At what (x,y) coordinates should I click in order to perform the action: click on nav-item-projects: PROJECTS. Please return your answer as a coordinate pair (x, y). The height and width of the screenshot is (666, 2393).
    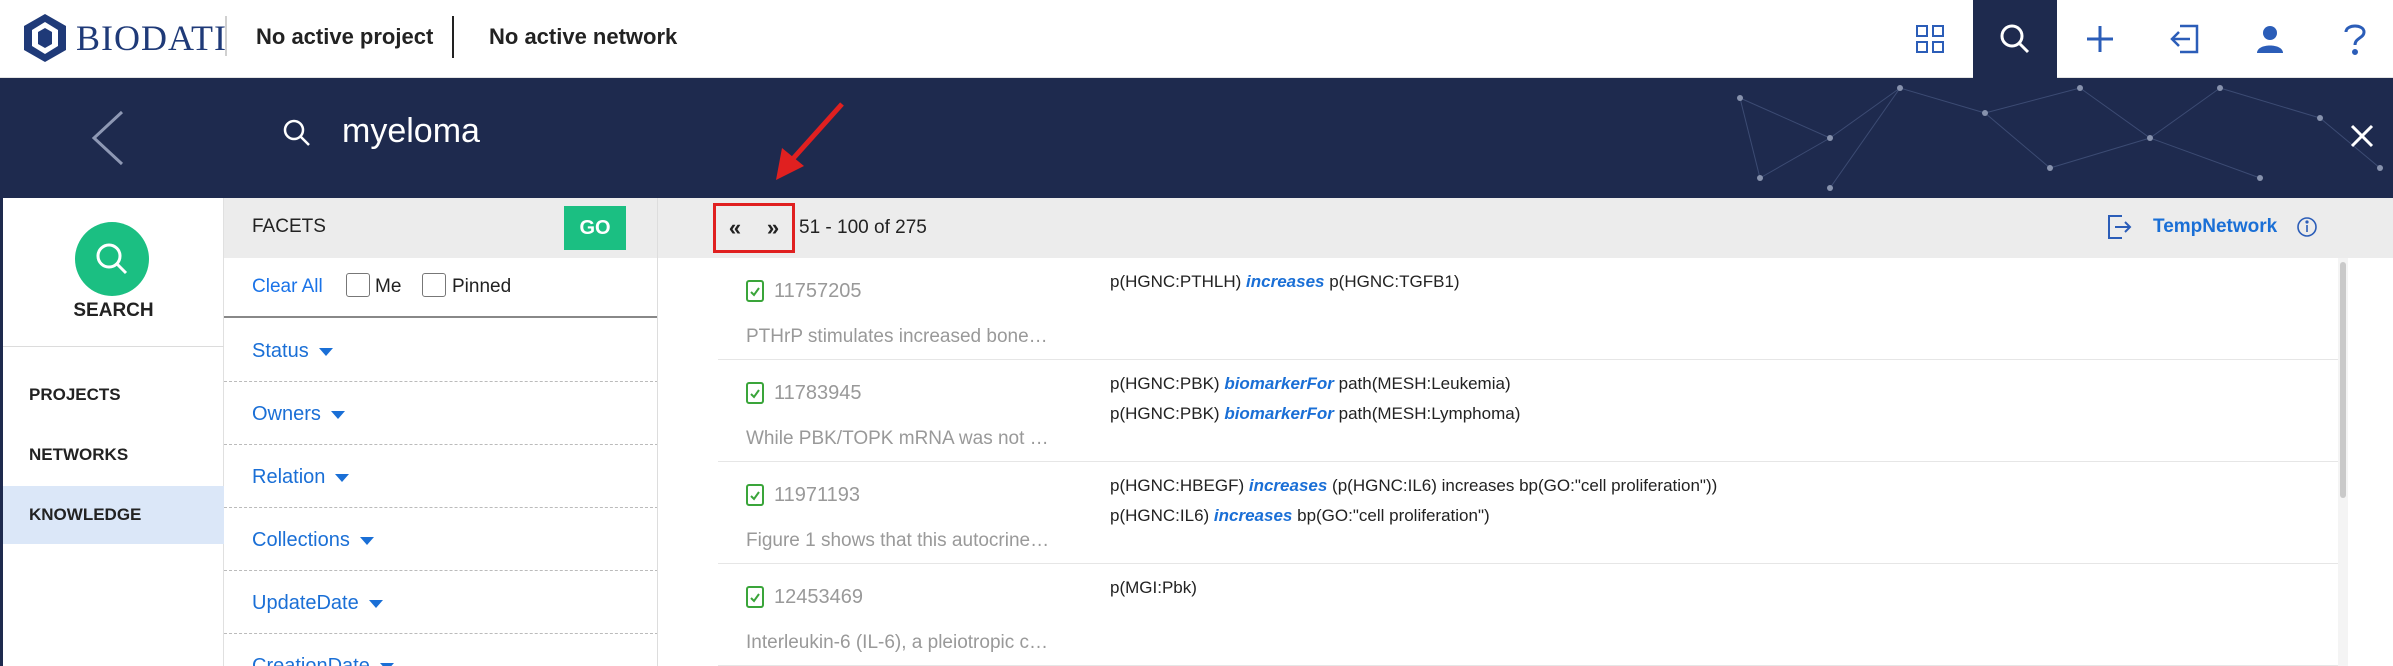
    Looking at the image, I should click on (113, 395).